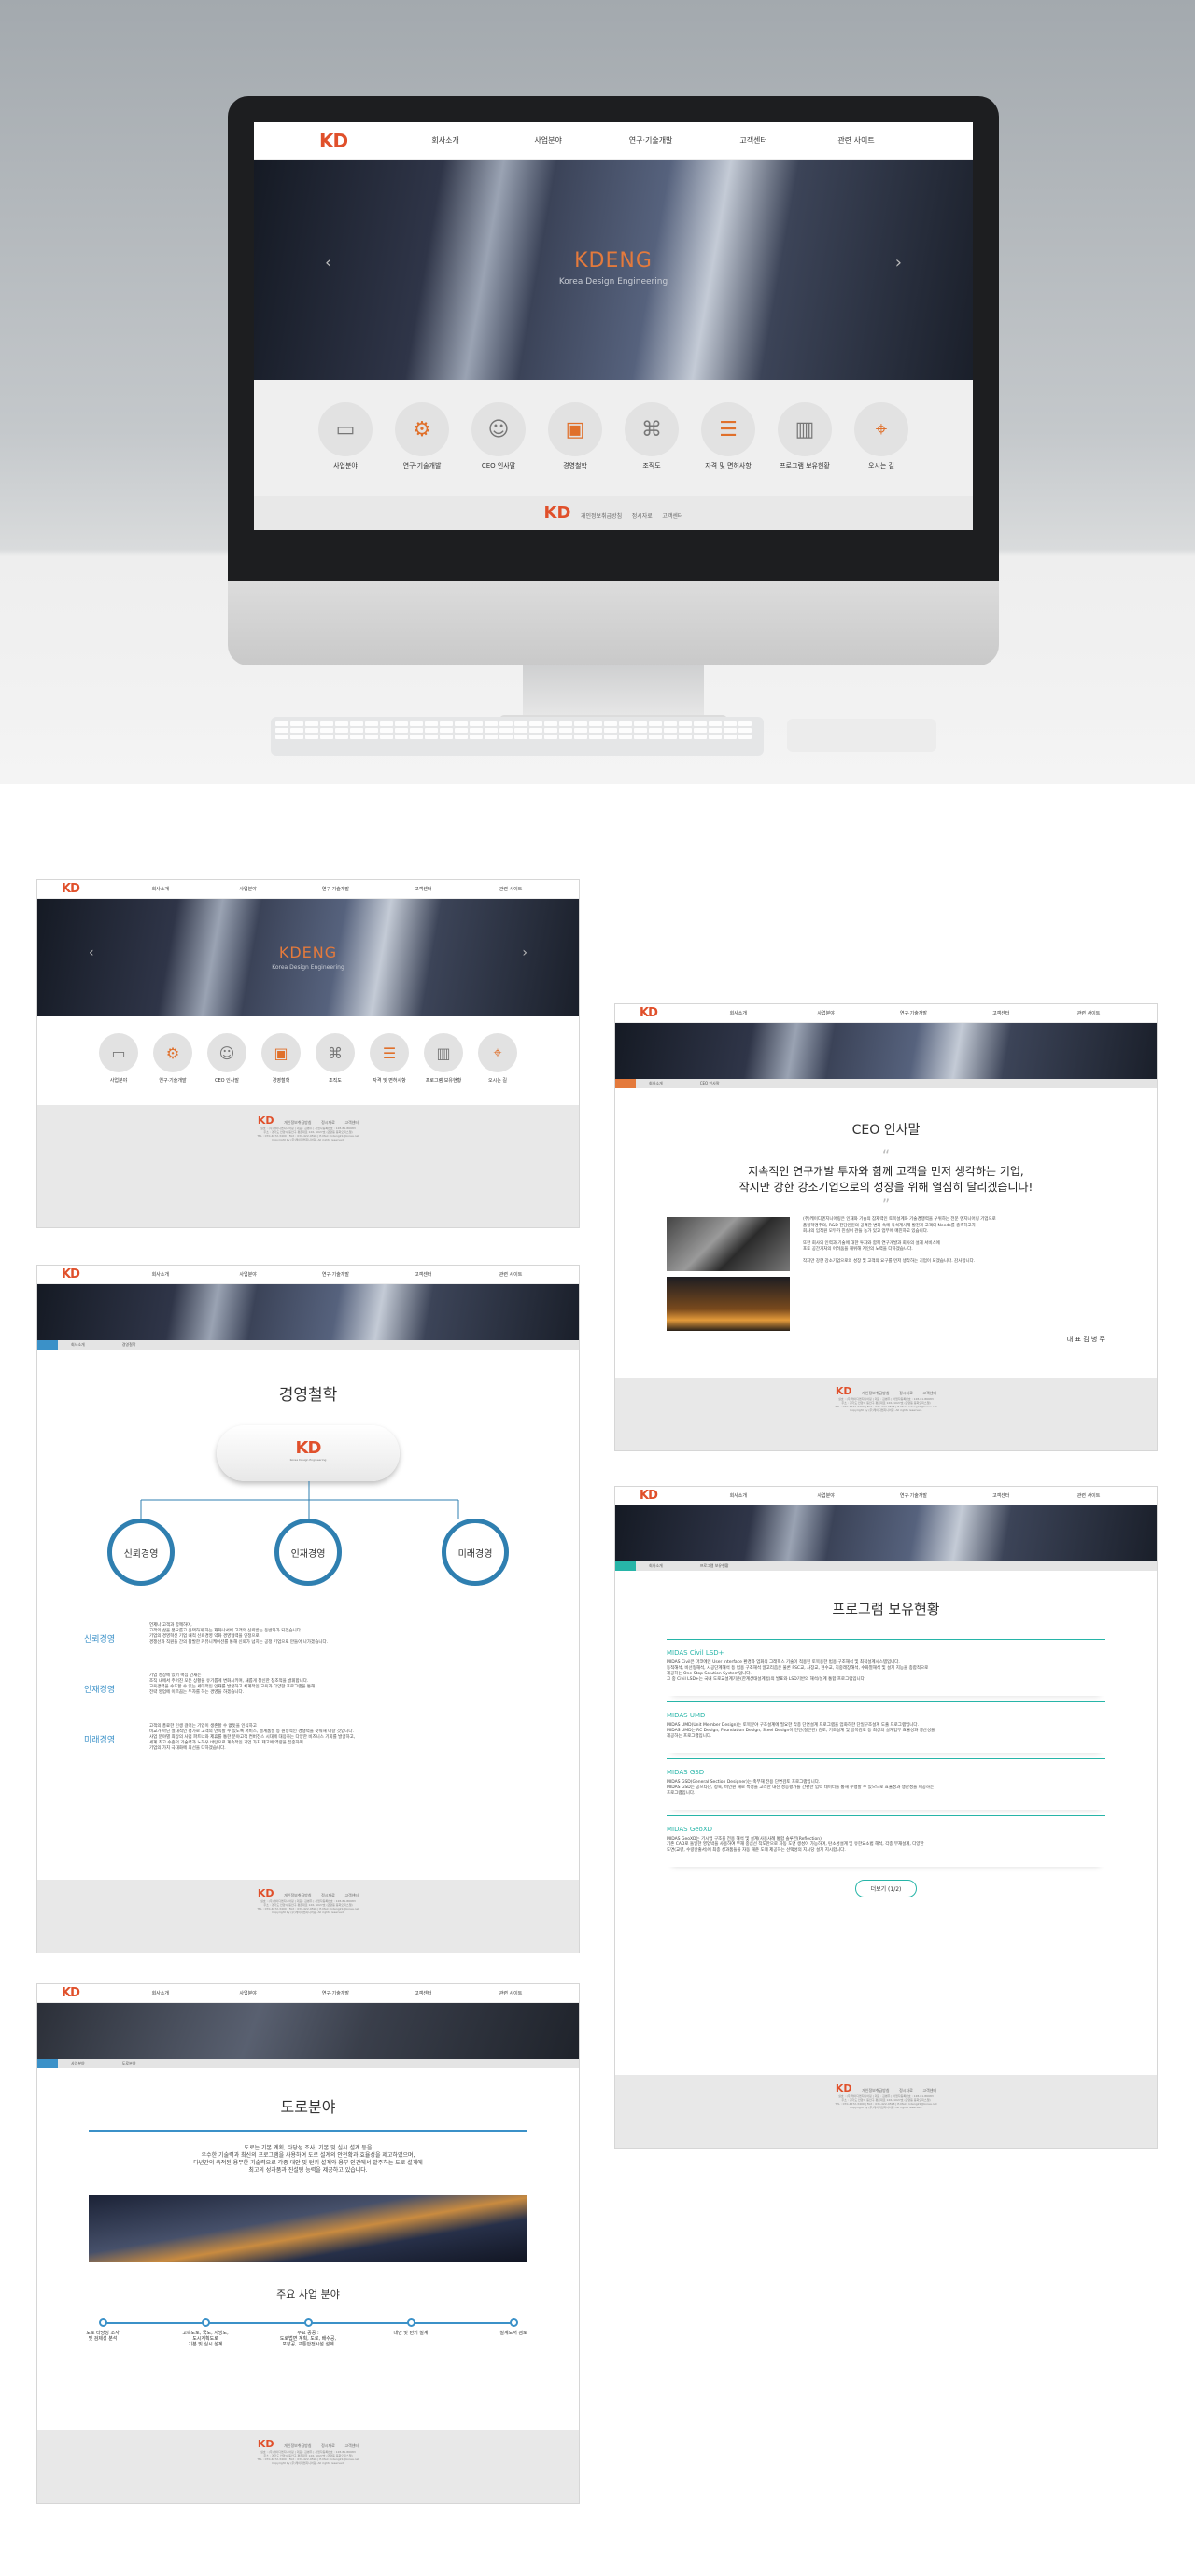  Describe the element at coordinates (886, 1533) in the screenshot. I see `sub-banner` at that location.